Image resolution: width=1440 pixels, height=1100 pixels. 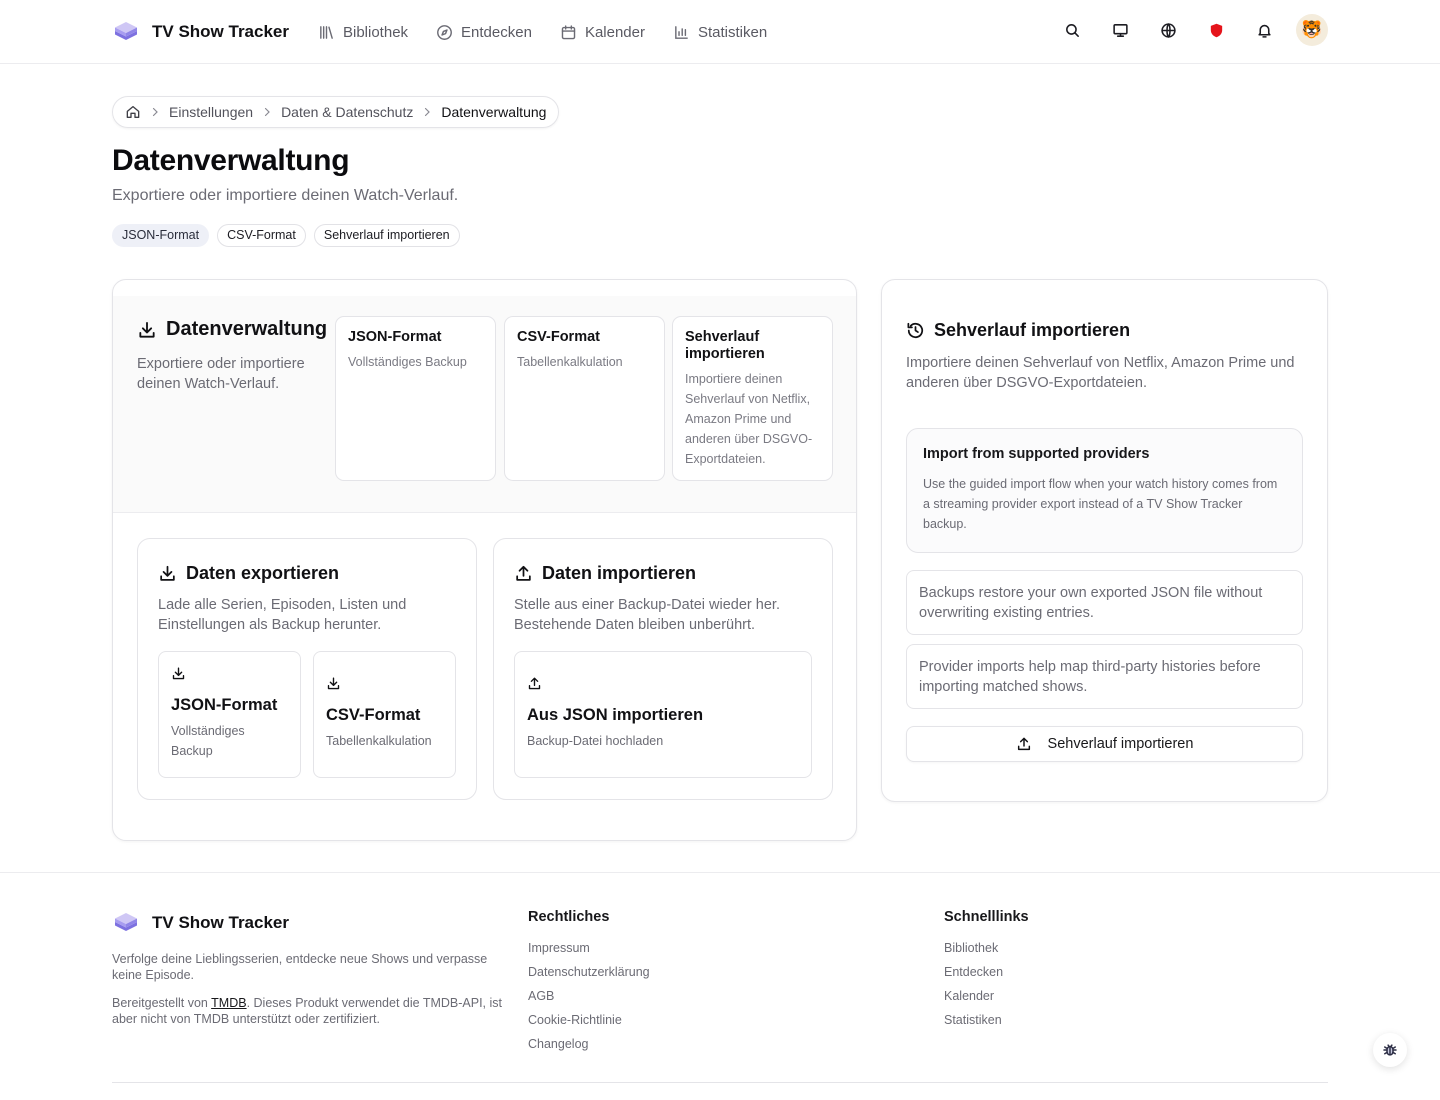 What do you see at coordinates (376, 32) in the screenshot?
I see `nav-label: Bibliothek` at bounding box center [376, 32].